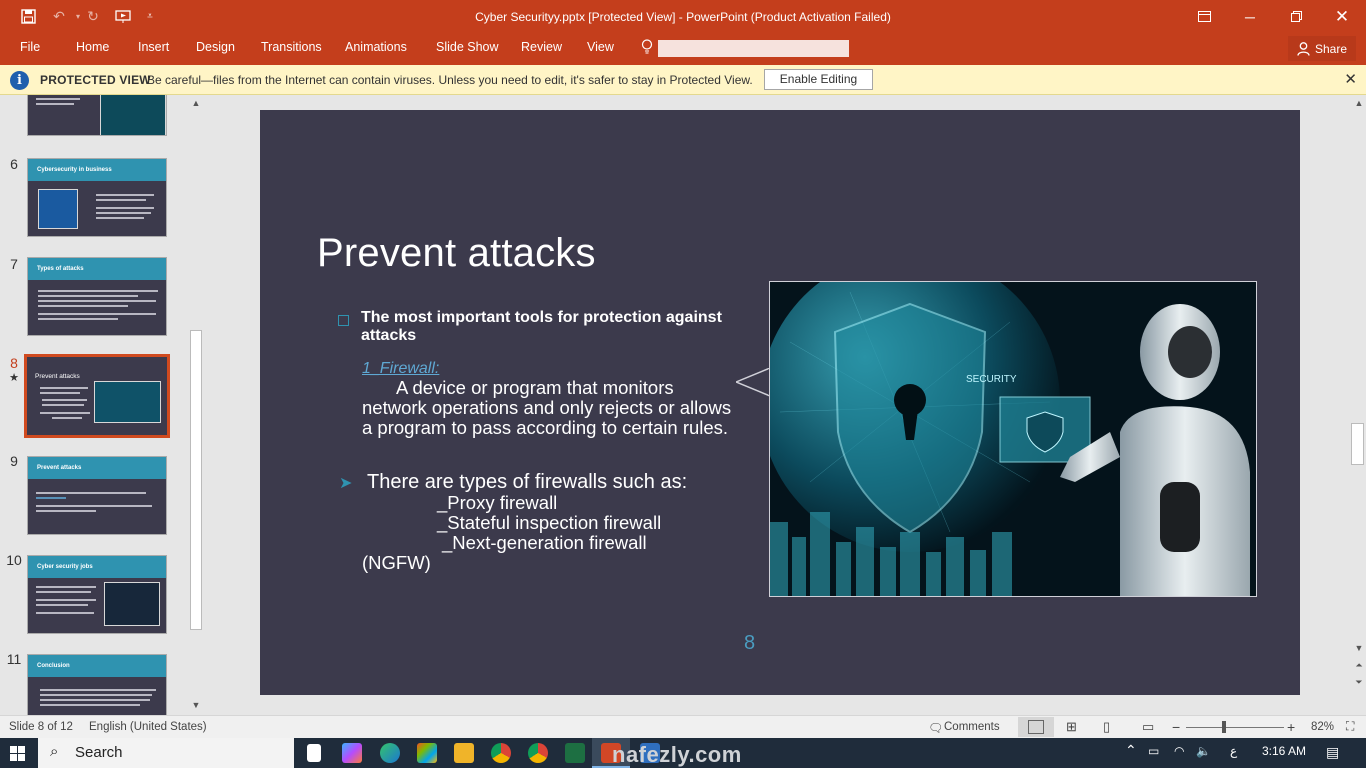  Describe the element at coordinates (677, 754) in the screenshot. I see `watermark: nafezly.com` at that location.